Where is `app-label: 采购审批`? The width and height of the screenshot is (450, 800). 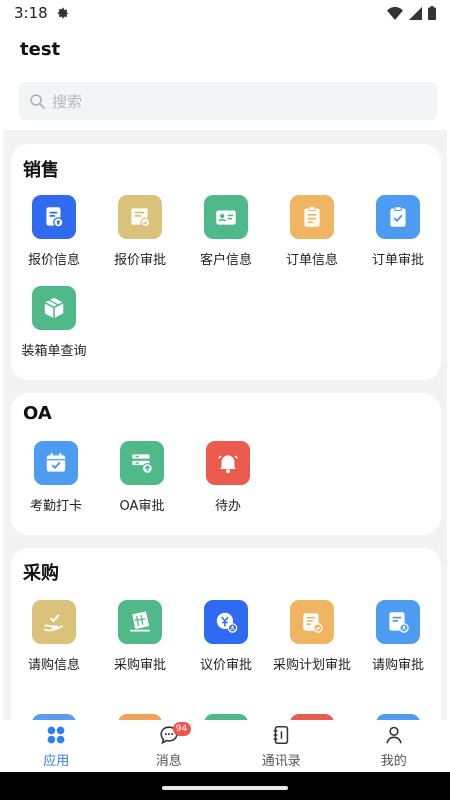 app-label: 采购审批 is located at coordinates (139, 665).